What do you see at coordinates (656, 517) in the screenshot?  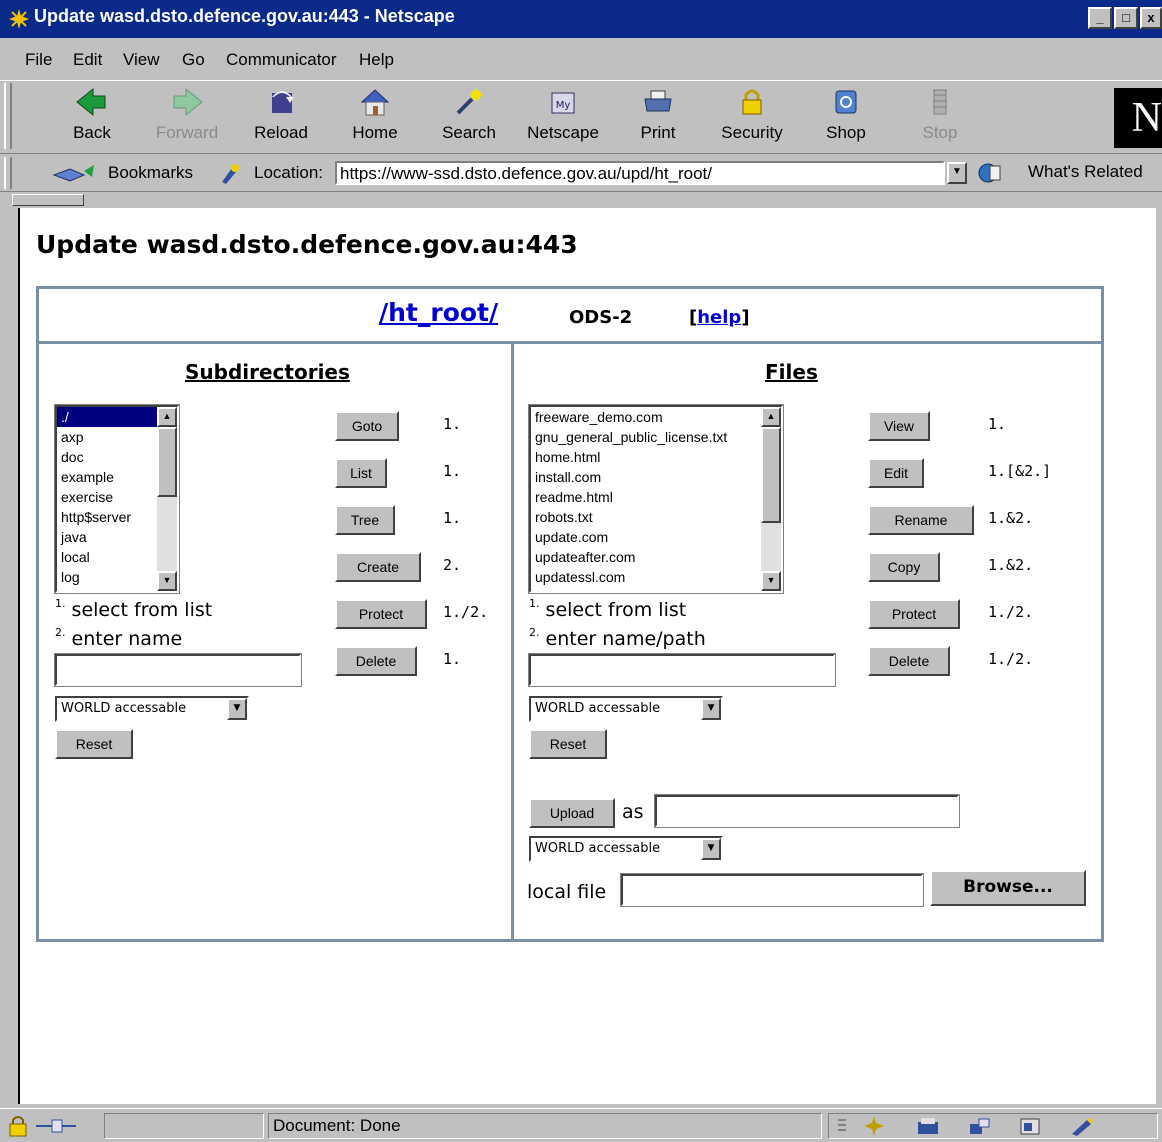 I see `list-item: robots.txt` at bounding box center [656, 517].